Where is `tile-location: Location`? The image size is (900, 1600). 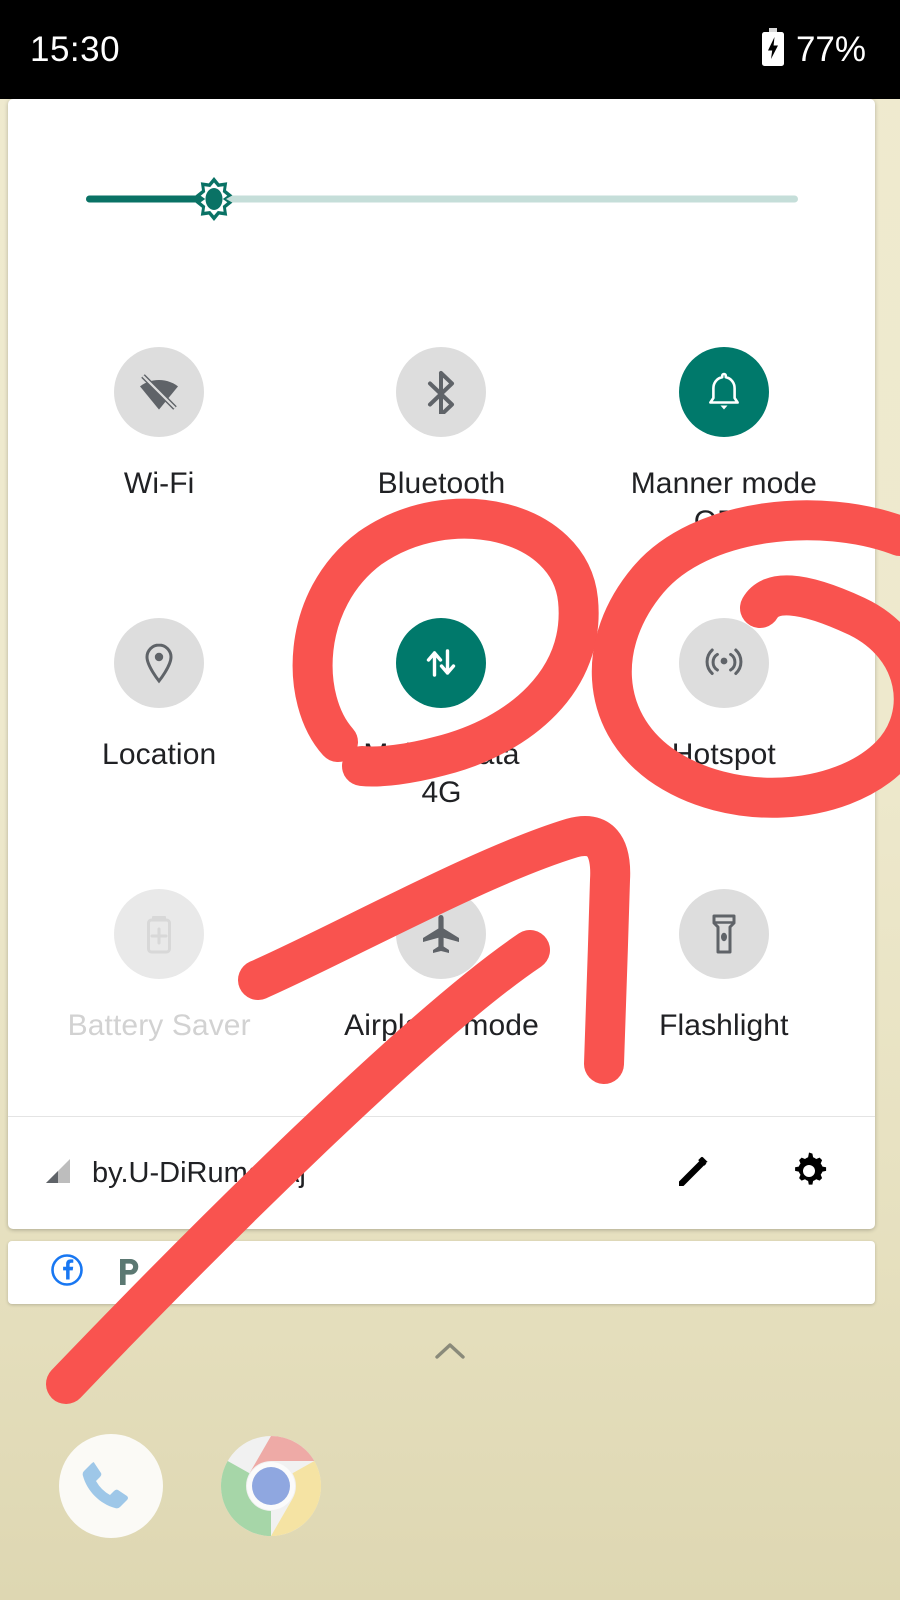
tile-location: Location is located at coordinates (159, 705).